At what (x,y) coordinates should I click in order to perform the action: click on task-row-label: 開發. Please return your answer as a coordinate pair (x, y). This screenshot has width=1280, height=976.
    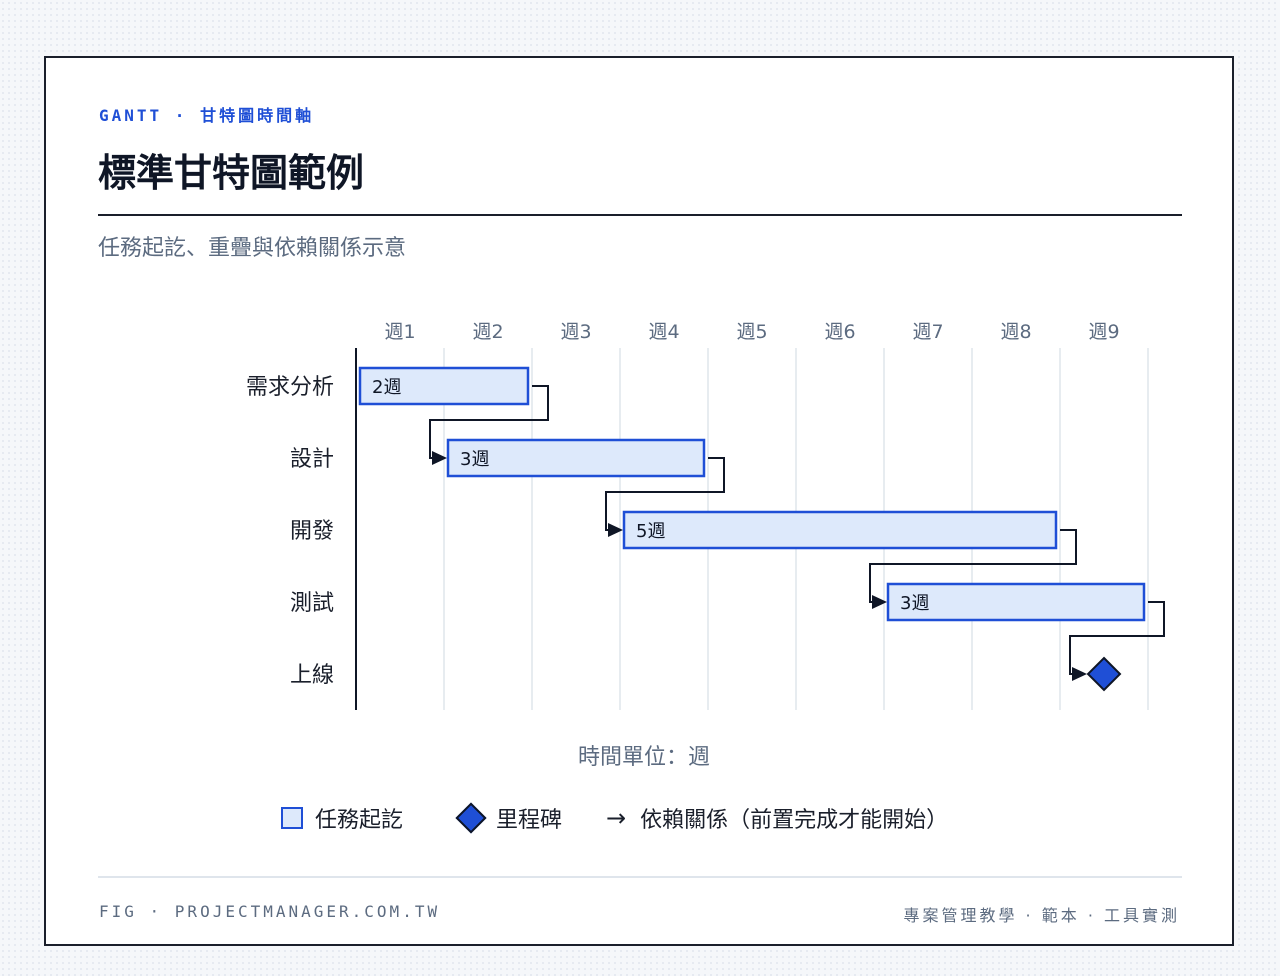
    Looking at the image, I should click on (312, 531).